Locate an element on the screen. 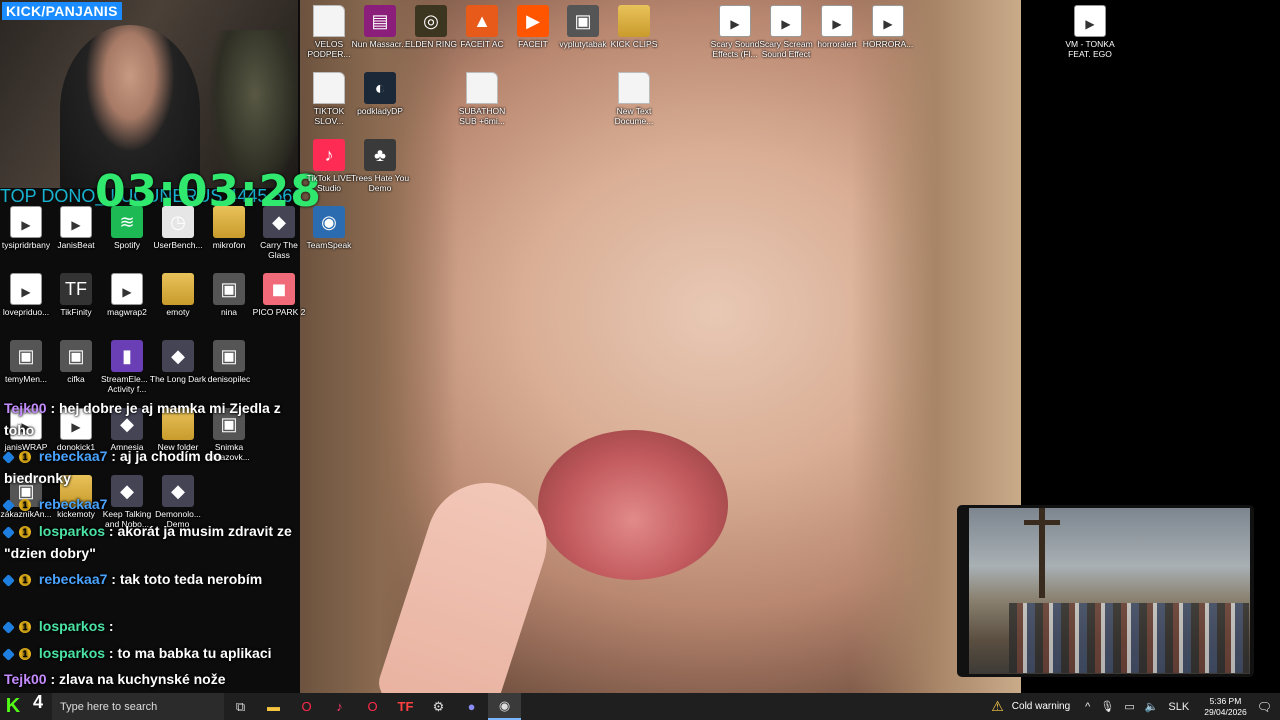  desktop-icon: ◆ Demonolo... Demo is located at coordinates (178, 502).